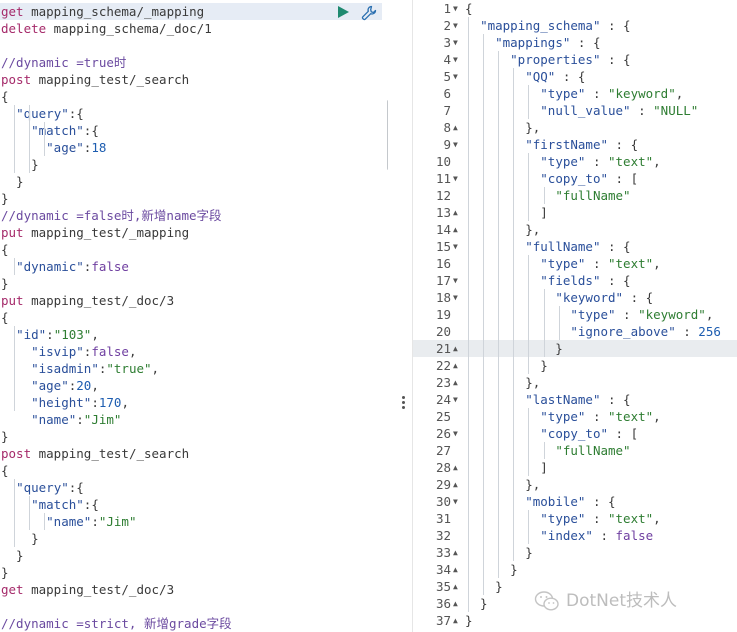 This screenshot has height=632, width=737. What do you see at coordinates (443, 484) in the screenshot?
I see `line-number: 29` at bounding box center [443, 484].